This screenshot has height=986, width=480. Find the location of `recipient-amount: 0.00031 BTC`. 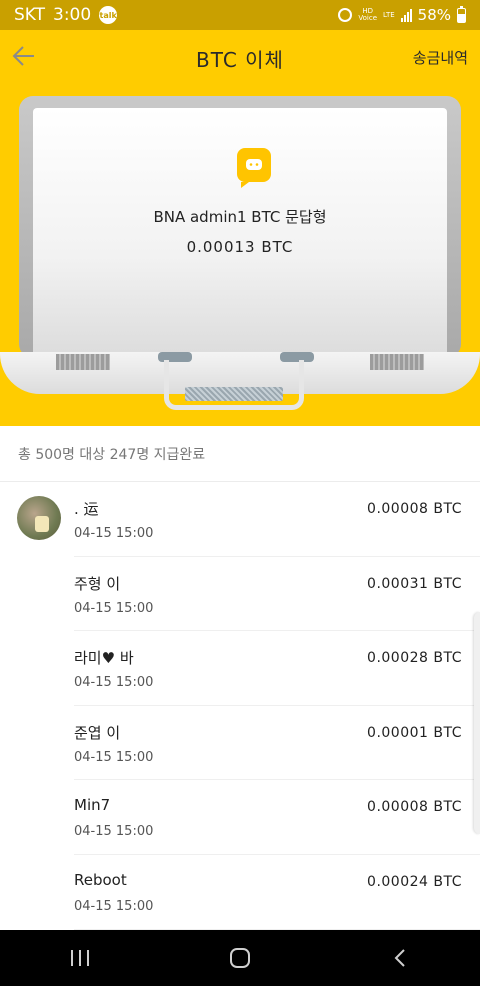

recipient-amount: 0.00031 BTC is located at coordinates (414, 583).